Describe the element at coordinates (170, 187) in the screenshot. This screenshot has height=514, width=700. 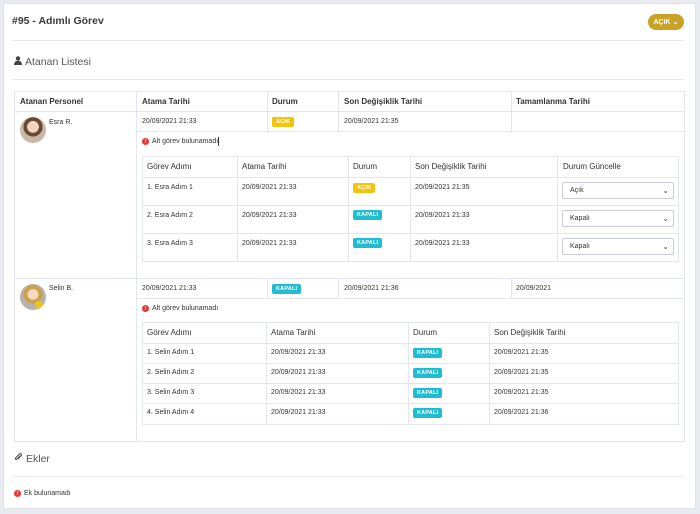
I see `step-name: 1. Esra Adım 1` at that location.